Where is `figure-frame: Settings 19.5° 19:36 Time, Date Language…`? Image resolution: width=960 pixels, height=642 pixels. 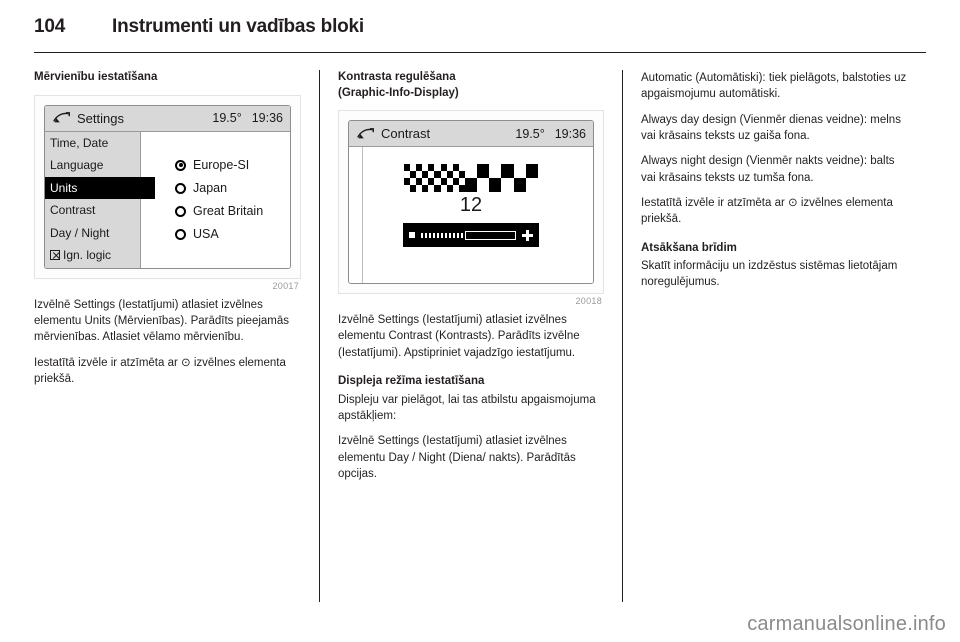 figure-frame: Settings 19.5° 19:36 Time, Date Language… is located at coordinates (167, 186).